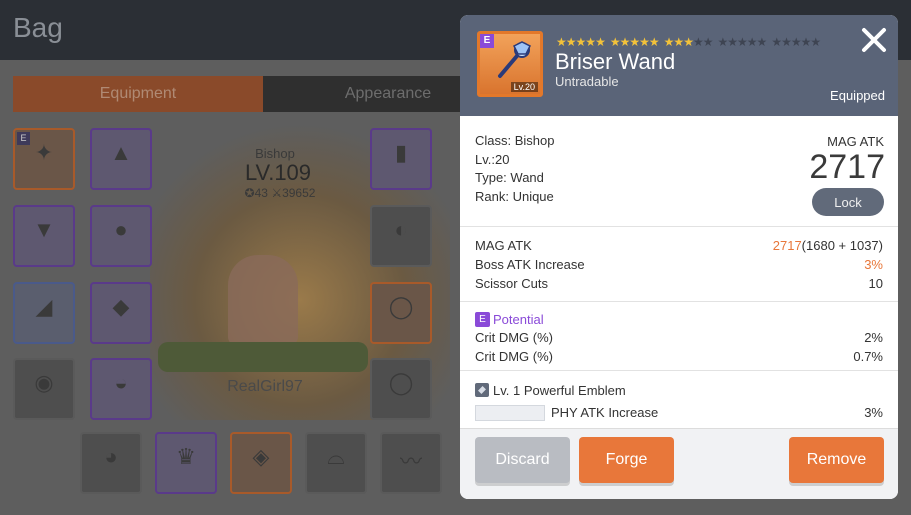 Image resolution: width=911 pixels, height=515 pixels. What do you see at coordinates (874, 40) in the screenshot?
I see `close-icon` at bounding box center [874, 40].